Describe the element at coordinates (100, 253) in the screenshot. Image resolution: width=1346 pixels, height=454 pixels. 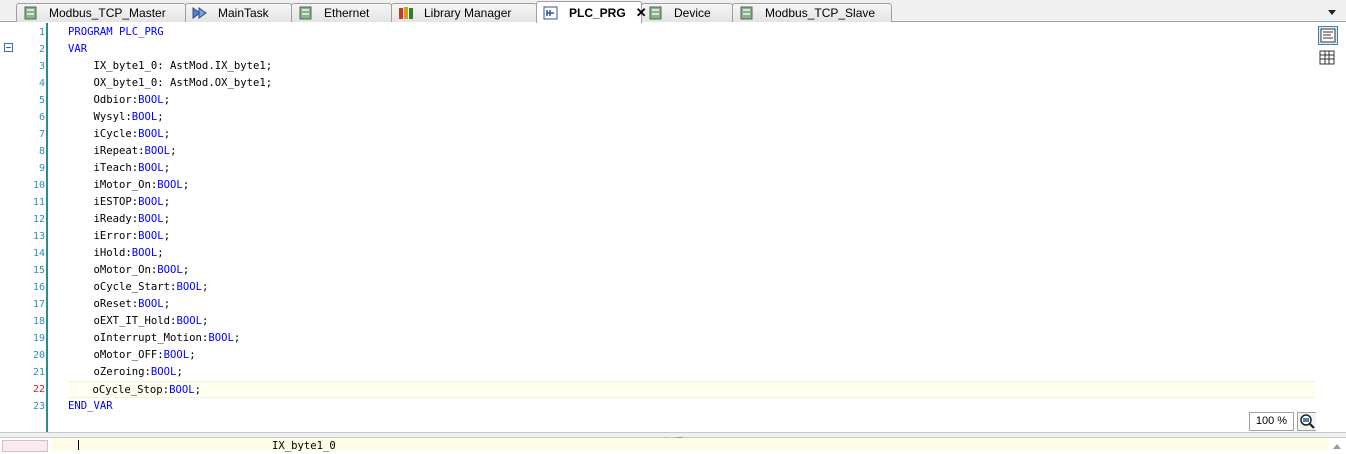
I see `code-token: iHold:` at that location.